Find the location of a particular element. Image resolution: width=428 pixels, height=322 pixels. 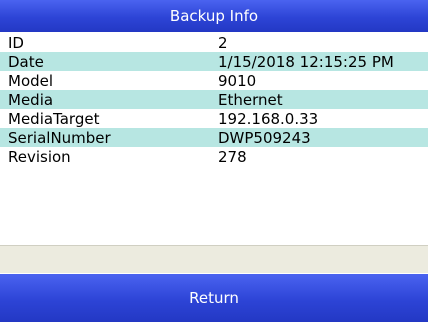

row-key: Model is located at coordinates (31, 80).